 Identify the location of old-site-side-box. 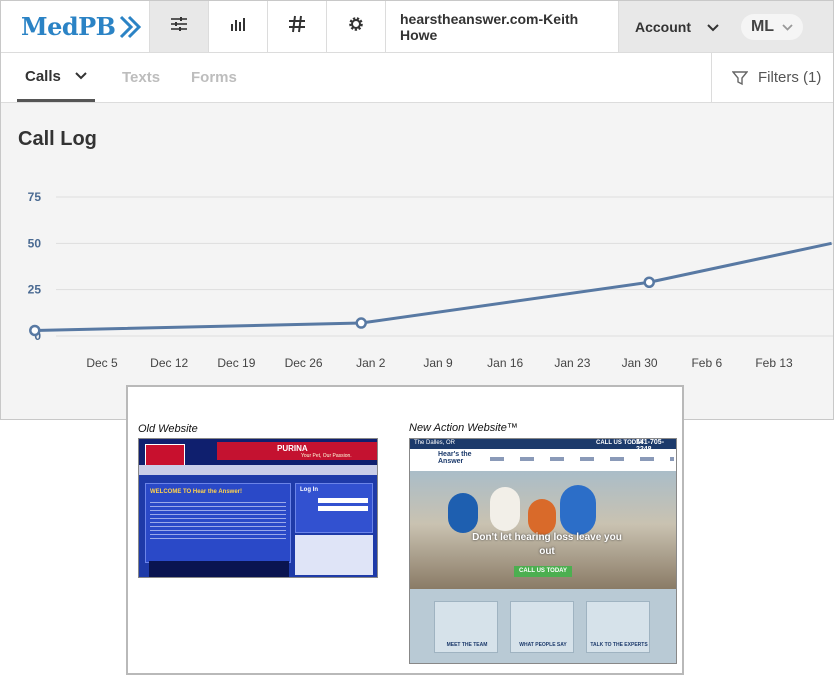
(334, 555).